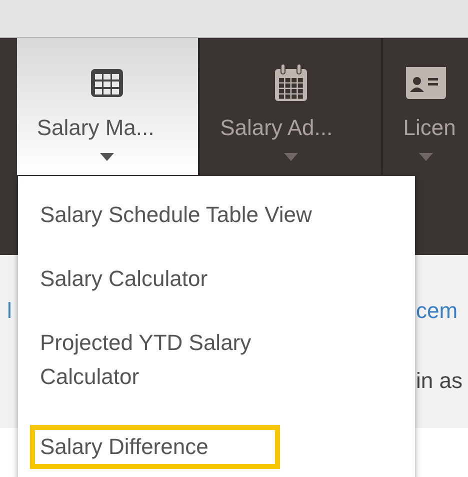 This screenshot has width=468, height=477. Describe the element at coordinates (107, 83) in the screenshot. I see `table-icon` at that location.